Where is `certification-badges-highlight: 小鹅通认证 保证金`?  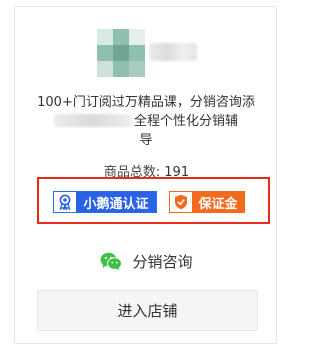
certification-badges-highlight: 小鹅通认证 保证金 is located at coordinates (153, 200).